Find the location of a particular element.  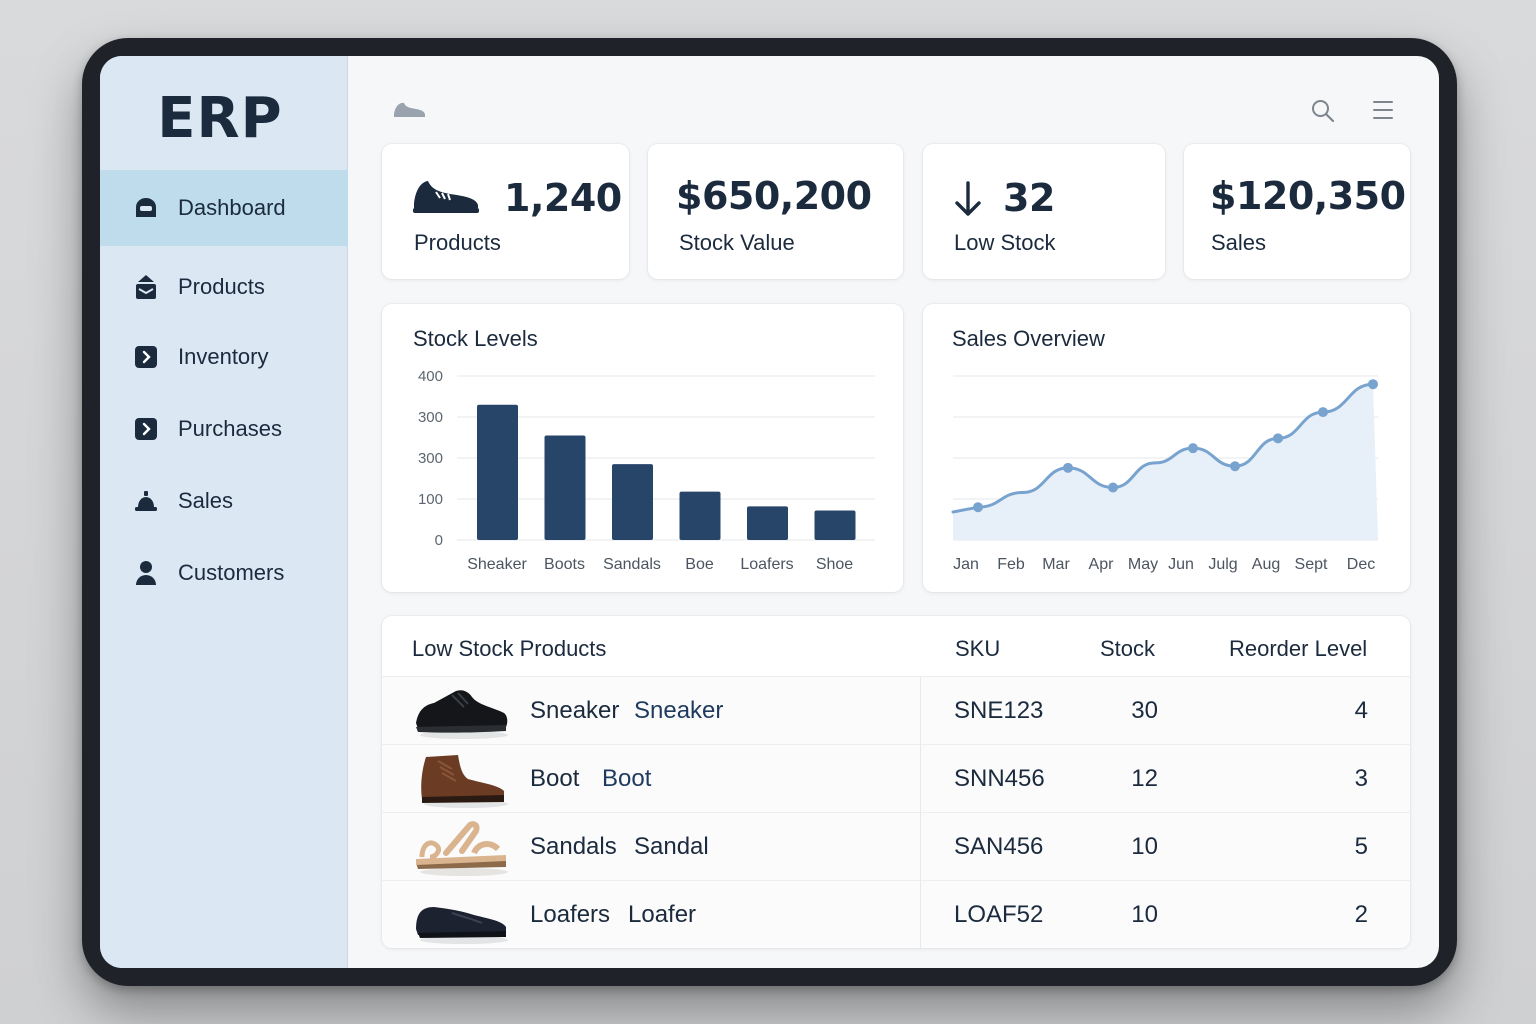

x-tick-label: Boe is located at coordinates (699, 564).